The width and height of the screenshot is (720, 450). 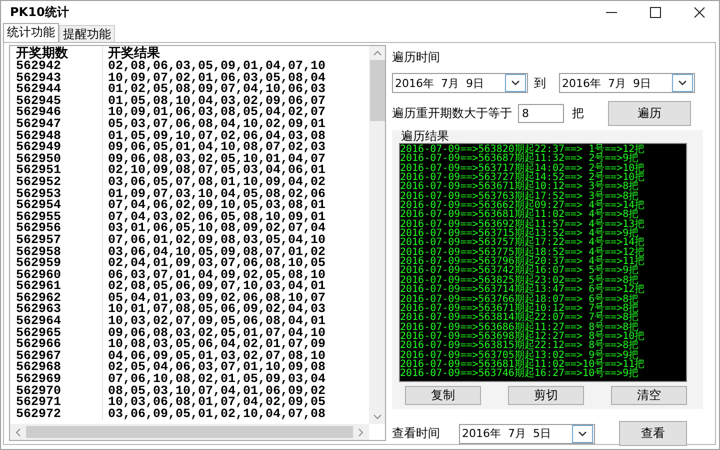 What do you see at coordinates (216, 102) in the screenshot?
I see `table-cell-text: 01,05,08,10,04,03,02,09,06,07` at bounding box center [216, 102].